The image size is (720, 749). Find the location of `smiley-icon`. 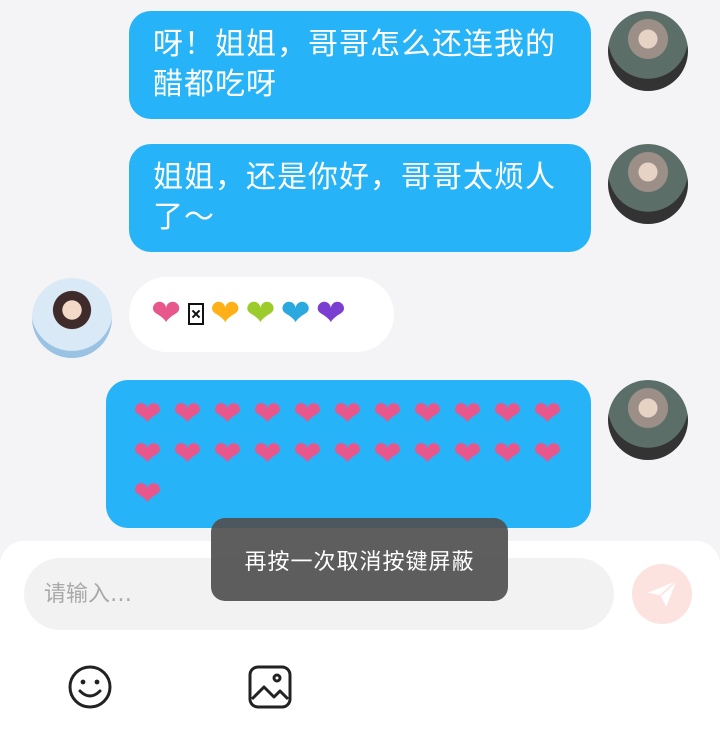

smiley-icon is located at coordinates (90, 687).